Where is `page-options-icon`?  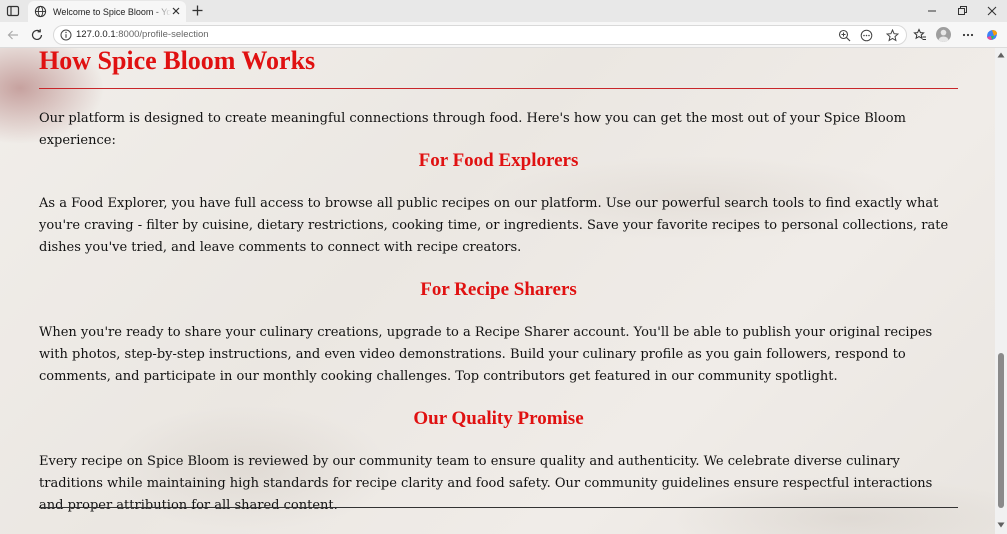
page-options-icon is located at coordinates (866, 35).